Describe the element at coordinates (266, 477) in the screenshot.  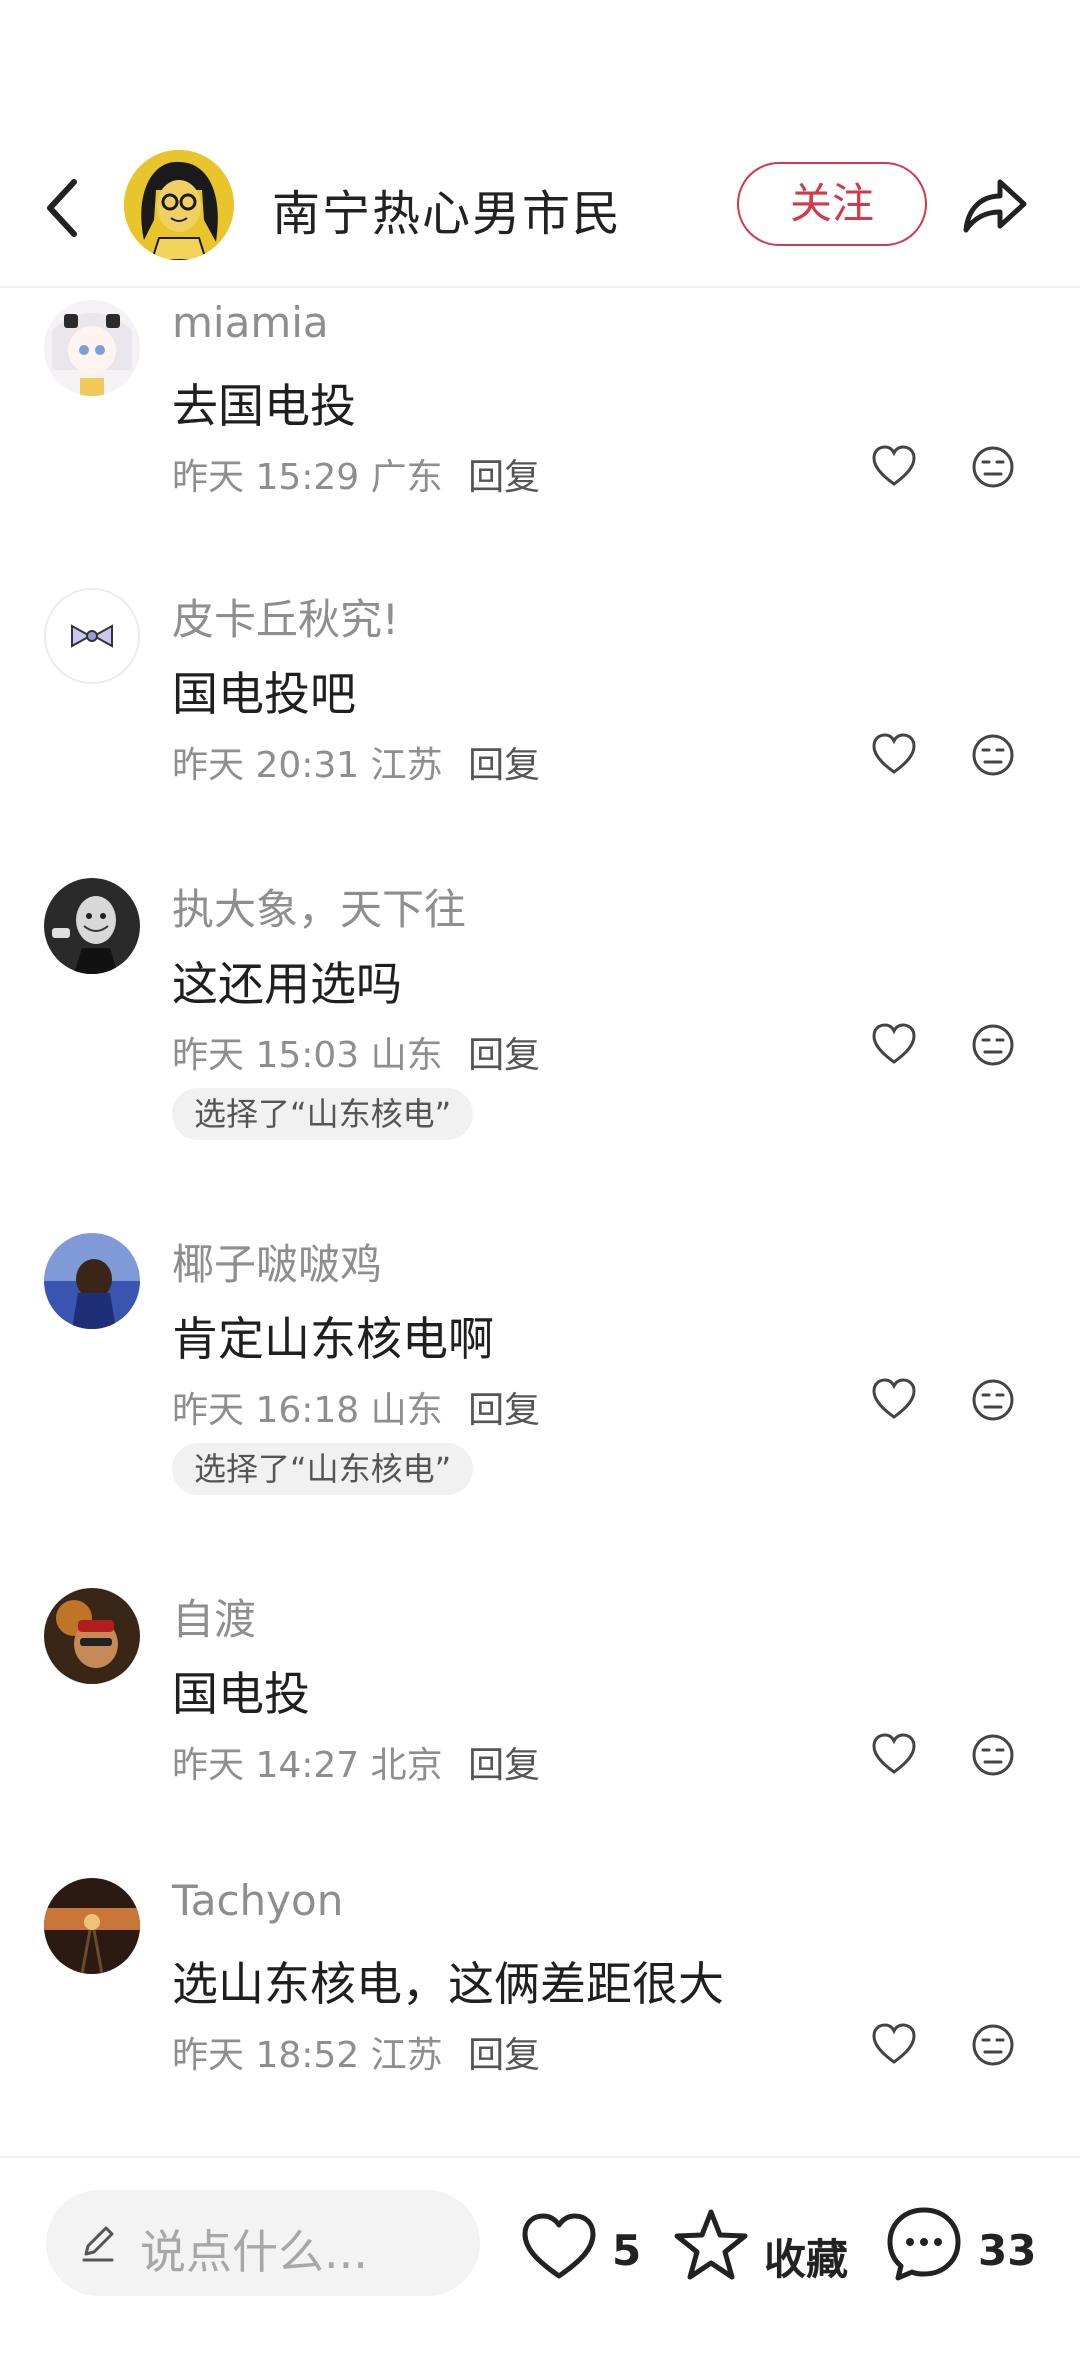
I see `comment-time: 昨天 15:29` at that location.